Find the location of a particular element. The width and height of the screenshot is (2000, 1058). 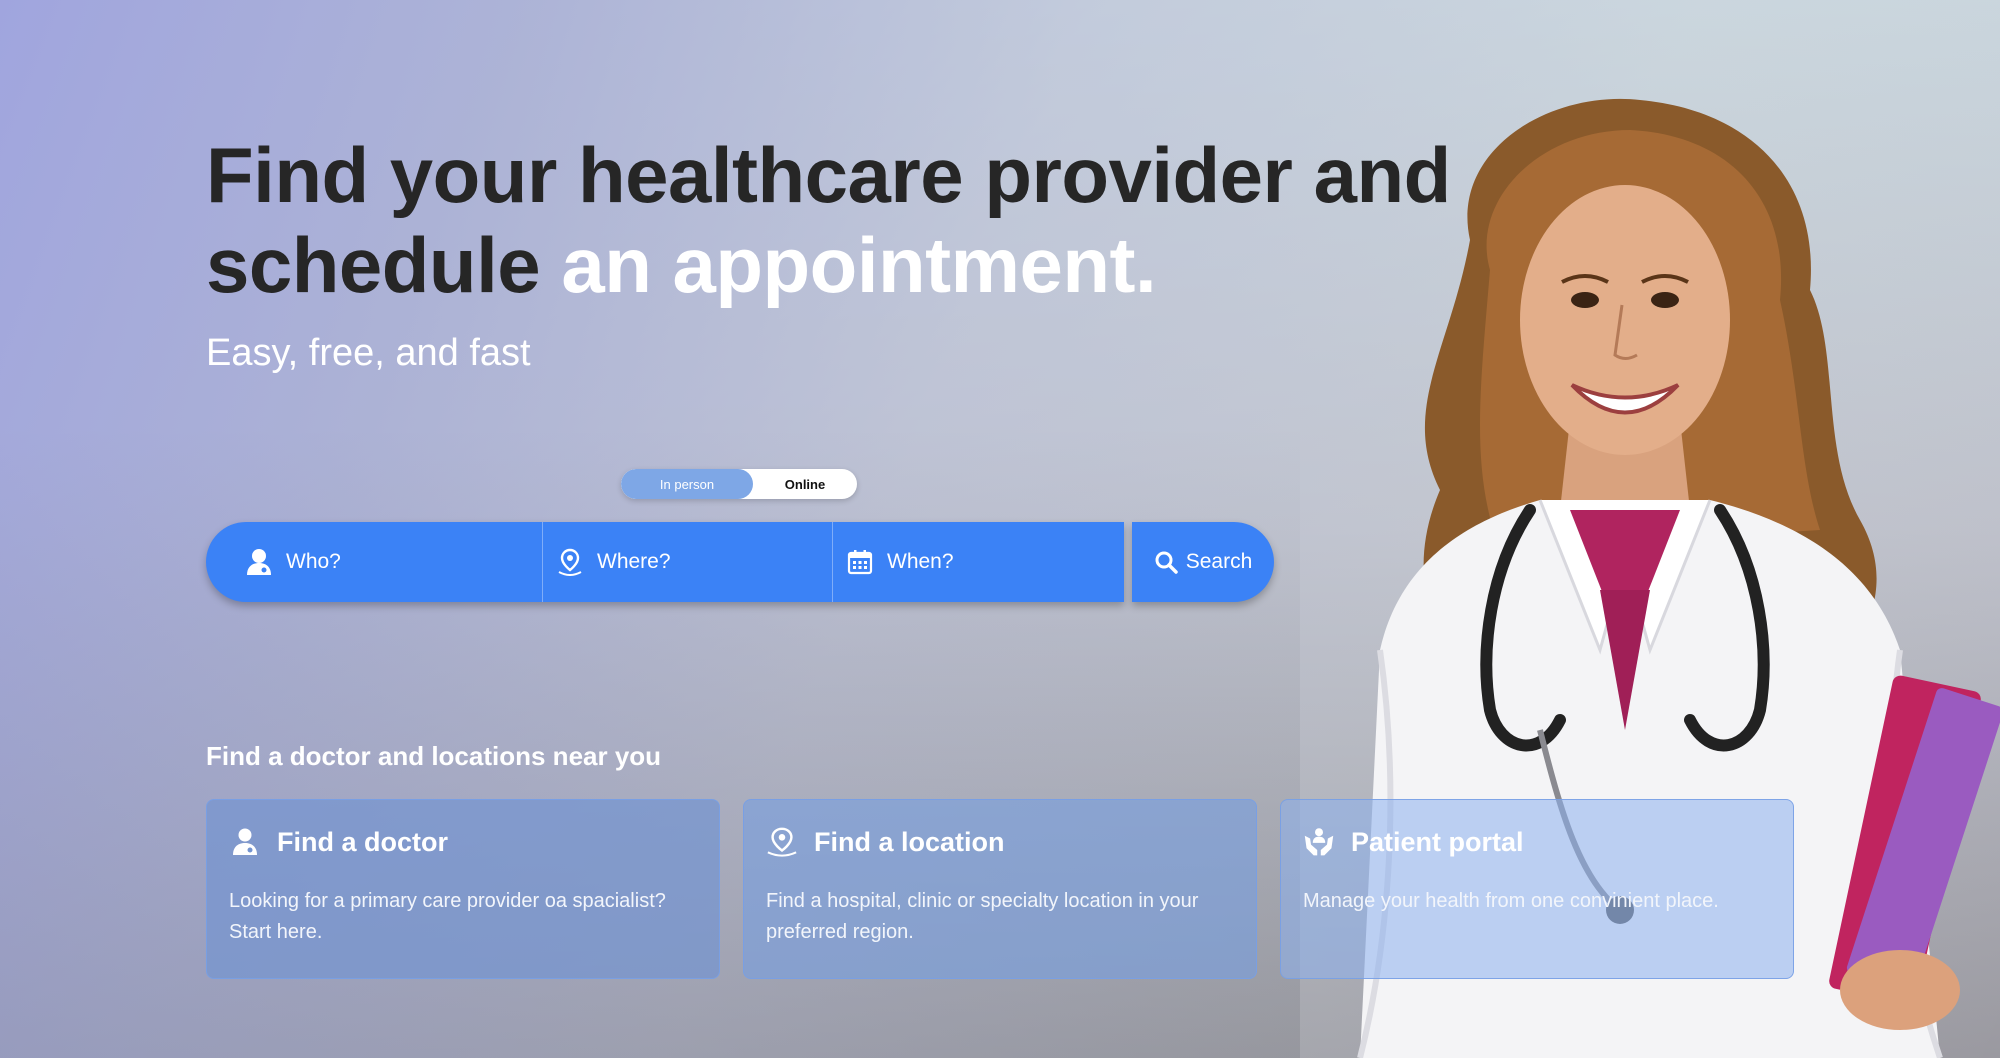

who-field: Who? is located at coordinates (374, 562).